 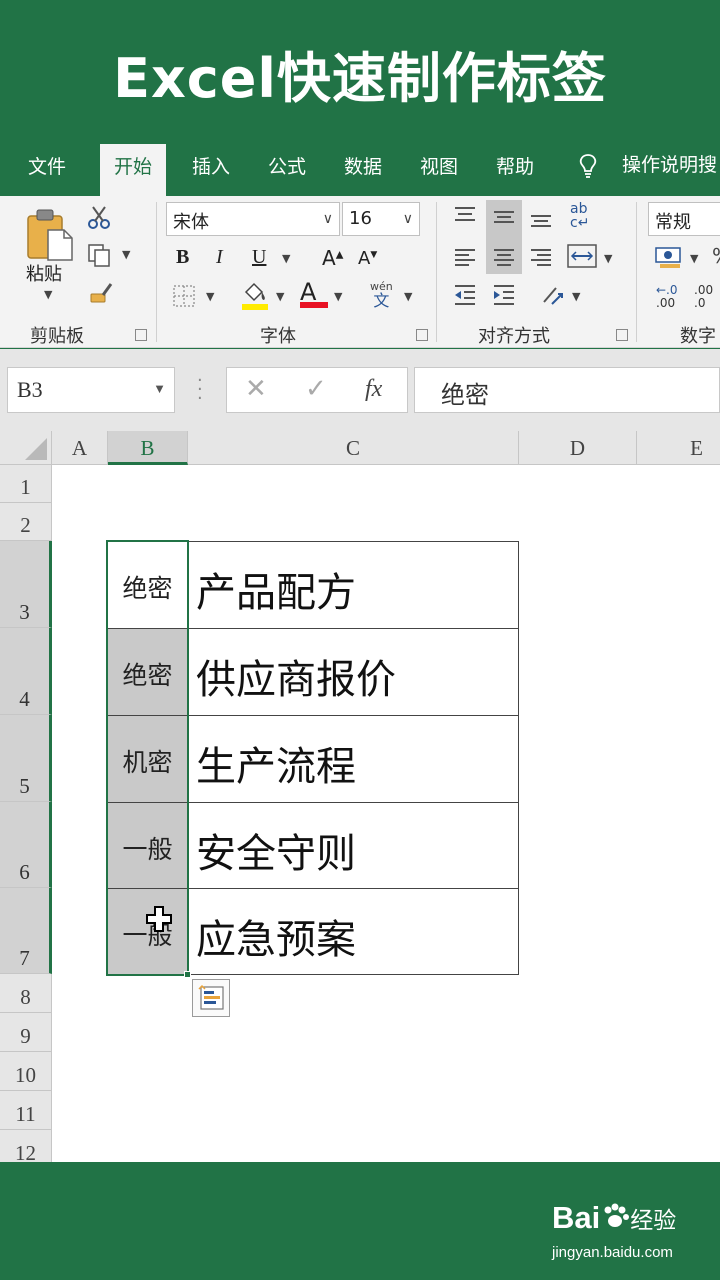 I want to click on row-number: 2, so click(x=25, y=525).